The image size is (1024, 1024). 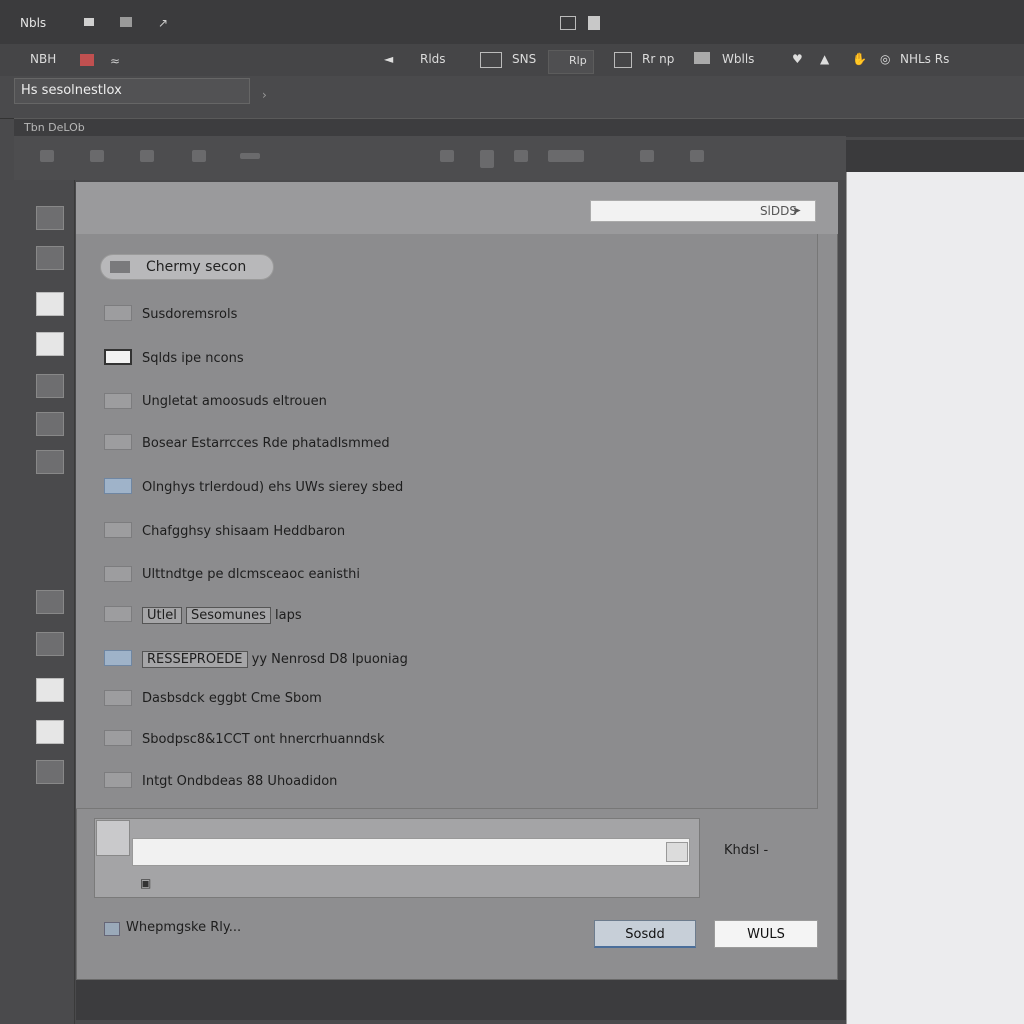 What do you see at coordinates (145, 883) in the screenshot?
I see `folder-icon: ▣` at bounding box center [145, 883].